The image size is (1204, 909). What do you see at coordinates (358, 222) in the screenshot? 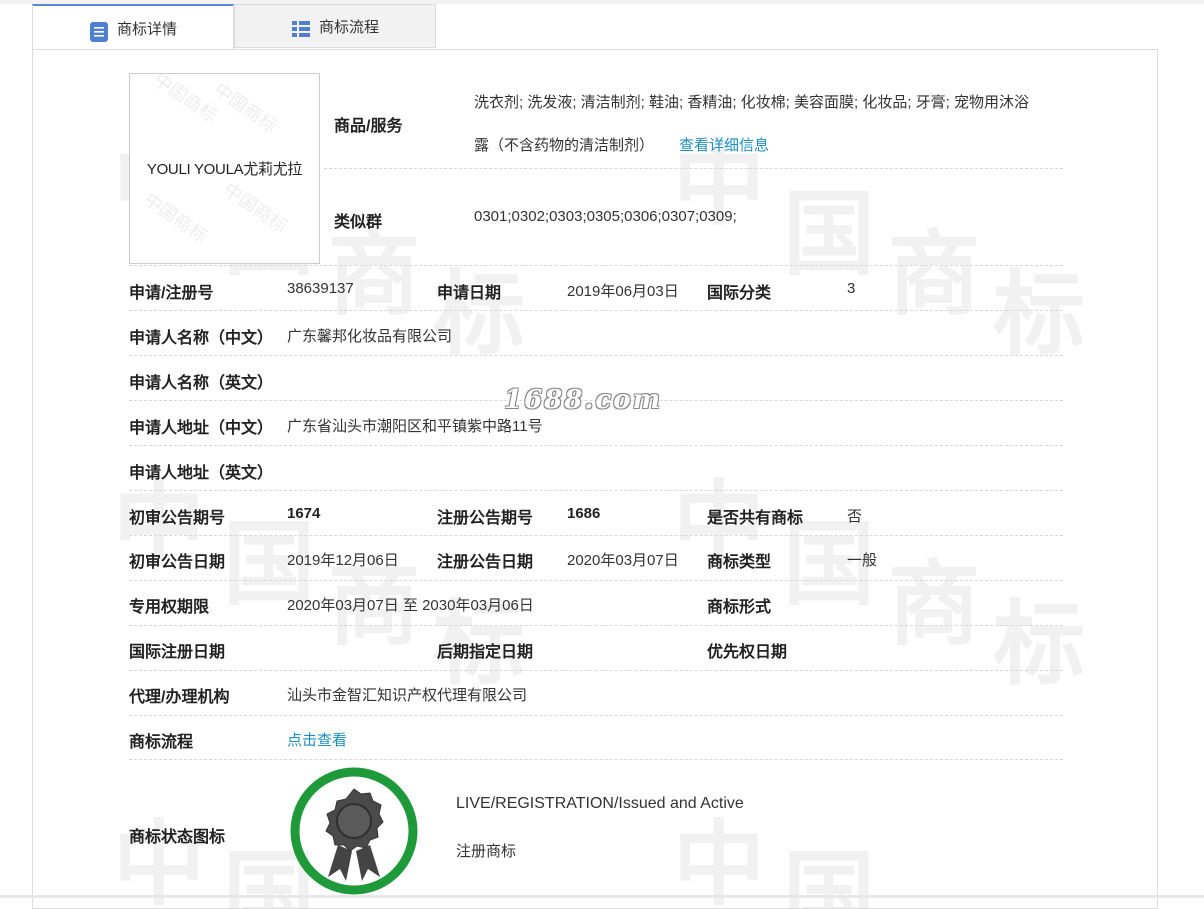
I see `similar-group-label: 类似群` at bounding box center [358, 222].